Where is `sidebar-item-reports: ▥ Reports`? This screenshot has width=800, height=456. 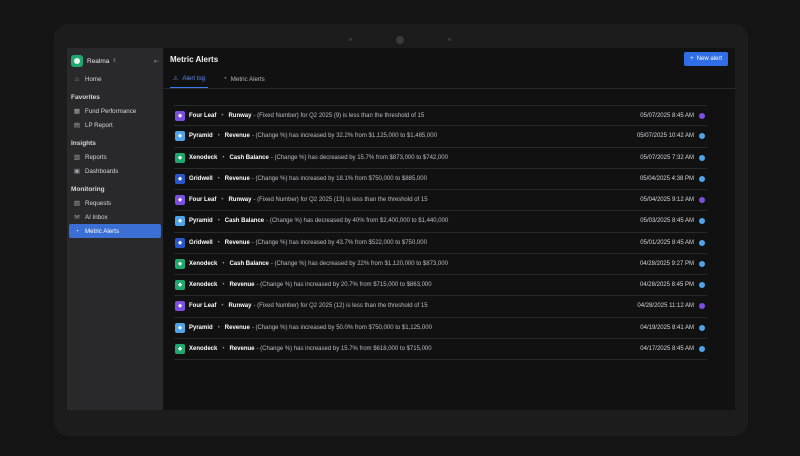 sidebar-item-reports: ▥ Reports is located at coordinates (115, 157).